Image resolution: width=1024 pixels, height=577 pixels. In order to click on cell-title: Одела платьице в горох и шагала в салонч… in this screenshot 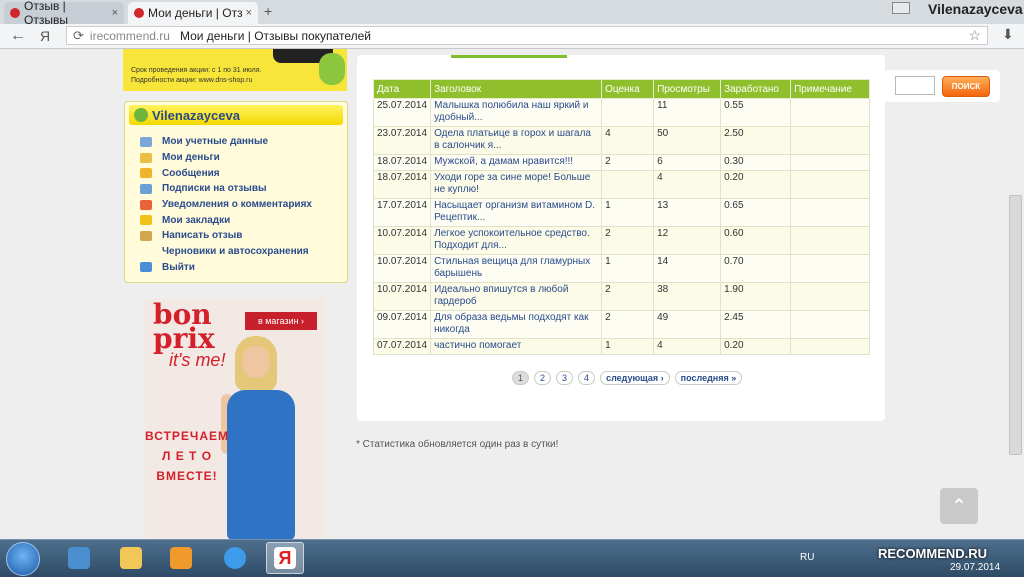, I will do `click(516, 140)`.